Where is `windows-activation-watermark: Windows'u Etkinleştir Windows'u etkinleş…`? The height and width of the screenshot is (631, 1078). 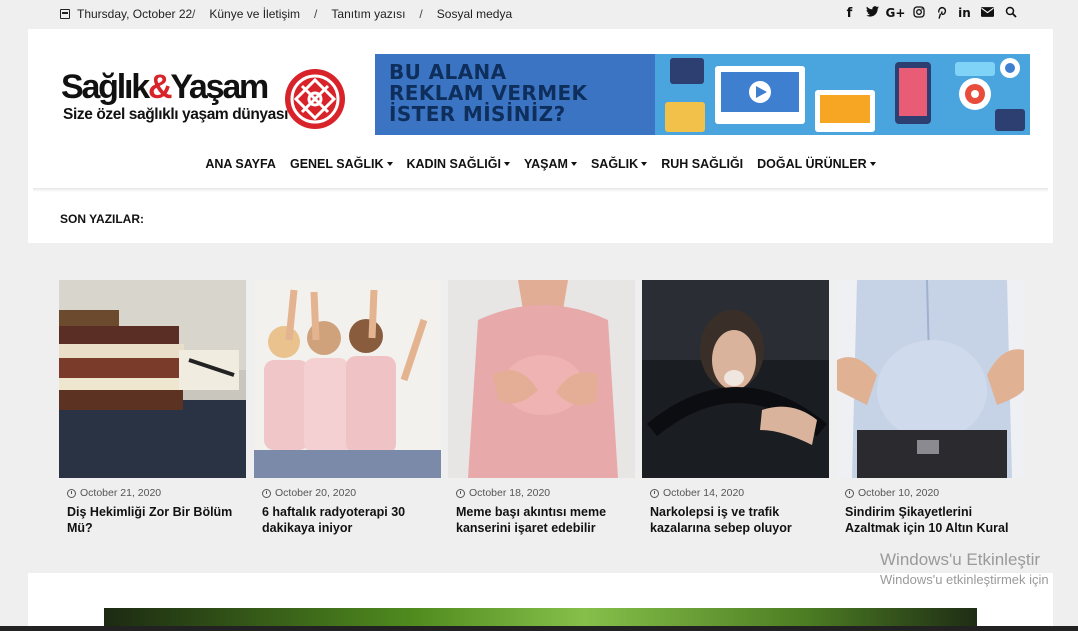 windows-activation-watermark: Windows'u Etkinleştir Windows'u etkinleş… is located at coordinates (964, 568).